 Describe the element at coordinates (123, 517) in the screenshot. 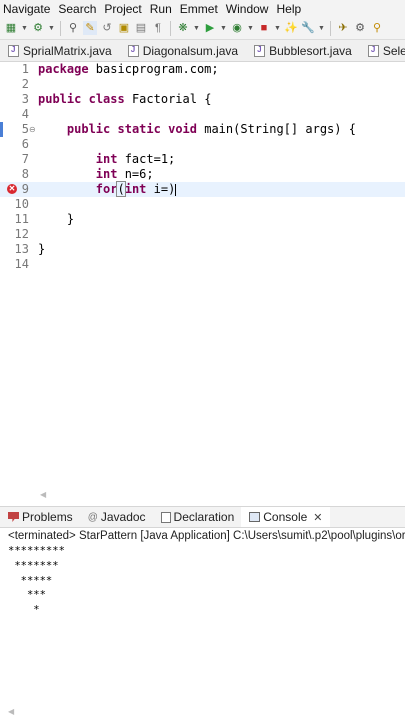

I see `tab-label: Javadoc` at that location.